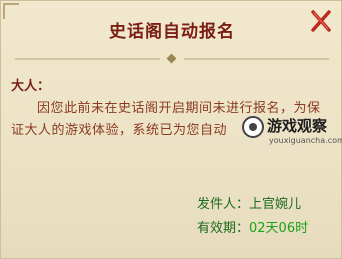 The image size is (342, 259). What do you see at coordinates (223, 228) in the screenshot?
I see `validity-label: 有效期：` at bounding box center [223, 228].